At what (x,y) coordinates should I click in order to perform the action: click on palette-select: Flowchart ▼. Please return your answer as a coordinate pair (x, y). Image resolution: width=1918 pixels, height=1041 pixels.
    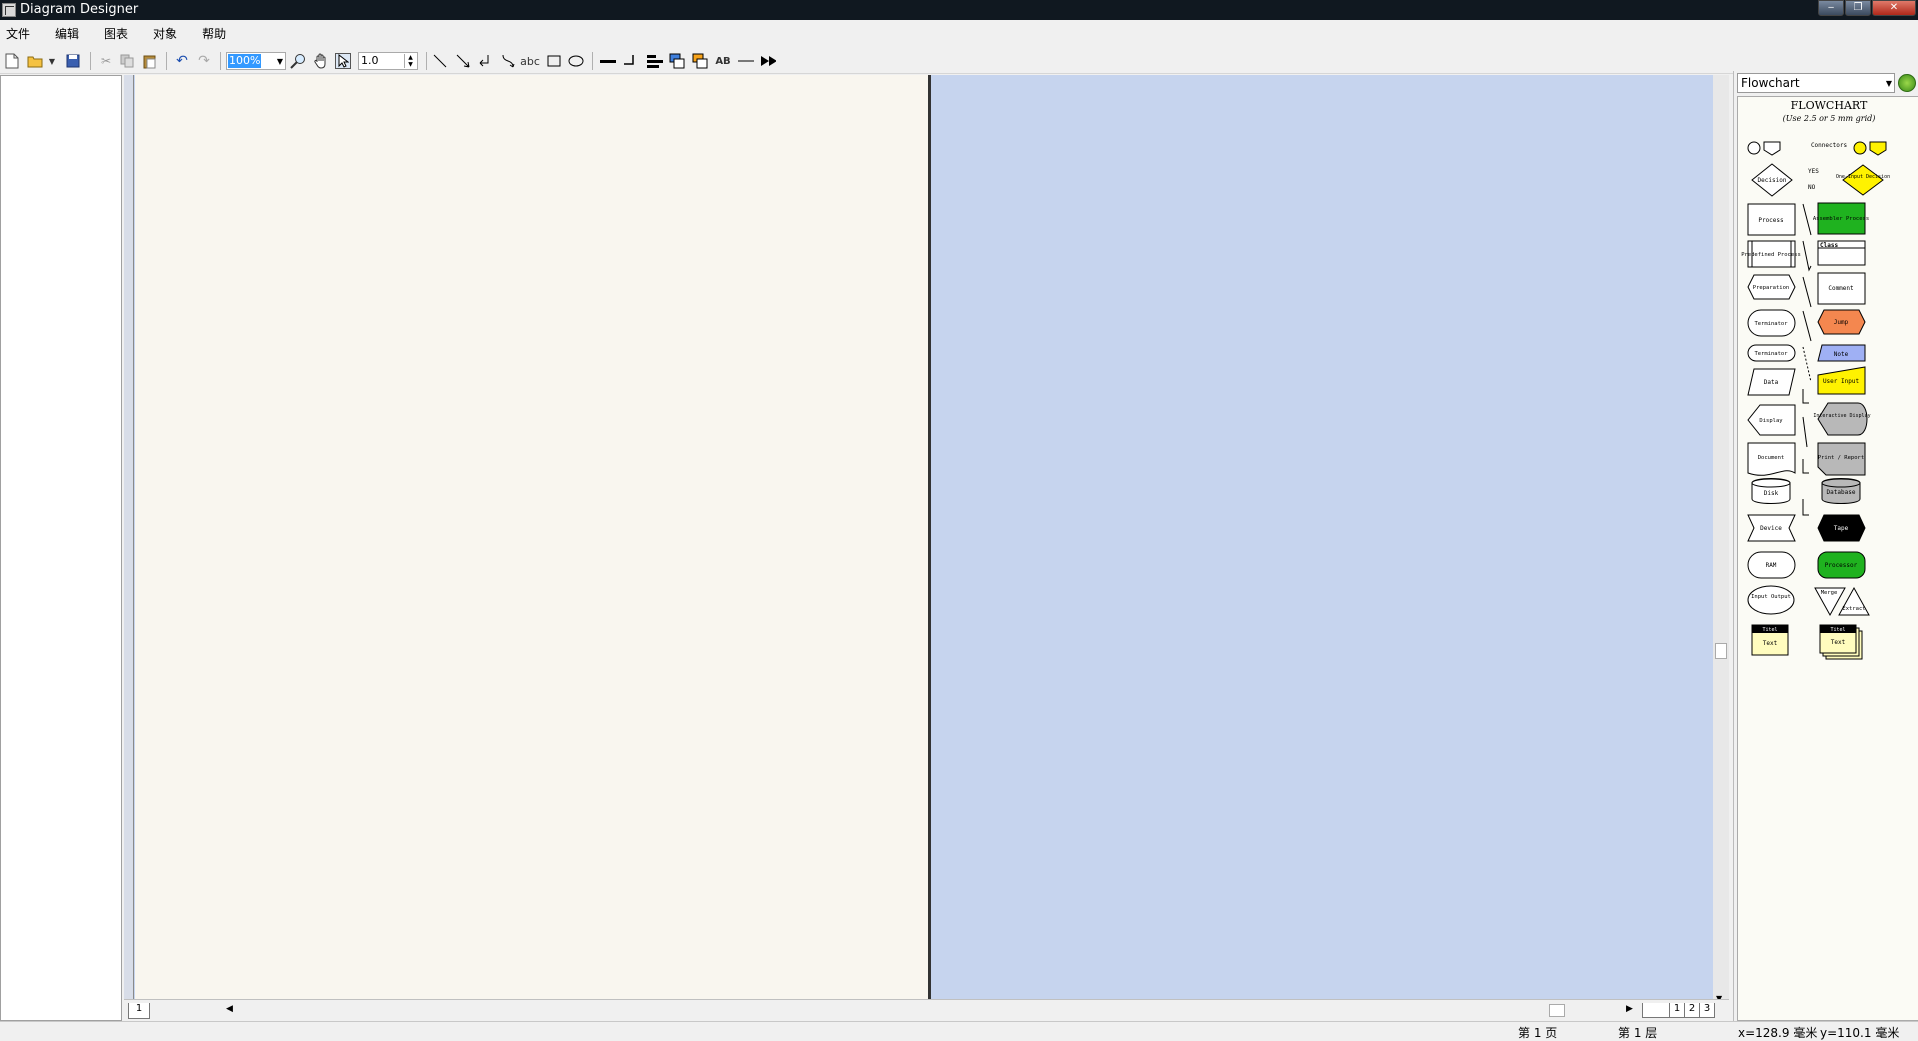
    Looking at the image, I should click on (1816, 83).